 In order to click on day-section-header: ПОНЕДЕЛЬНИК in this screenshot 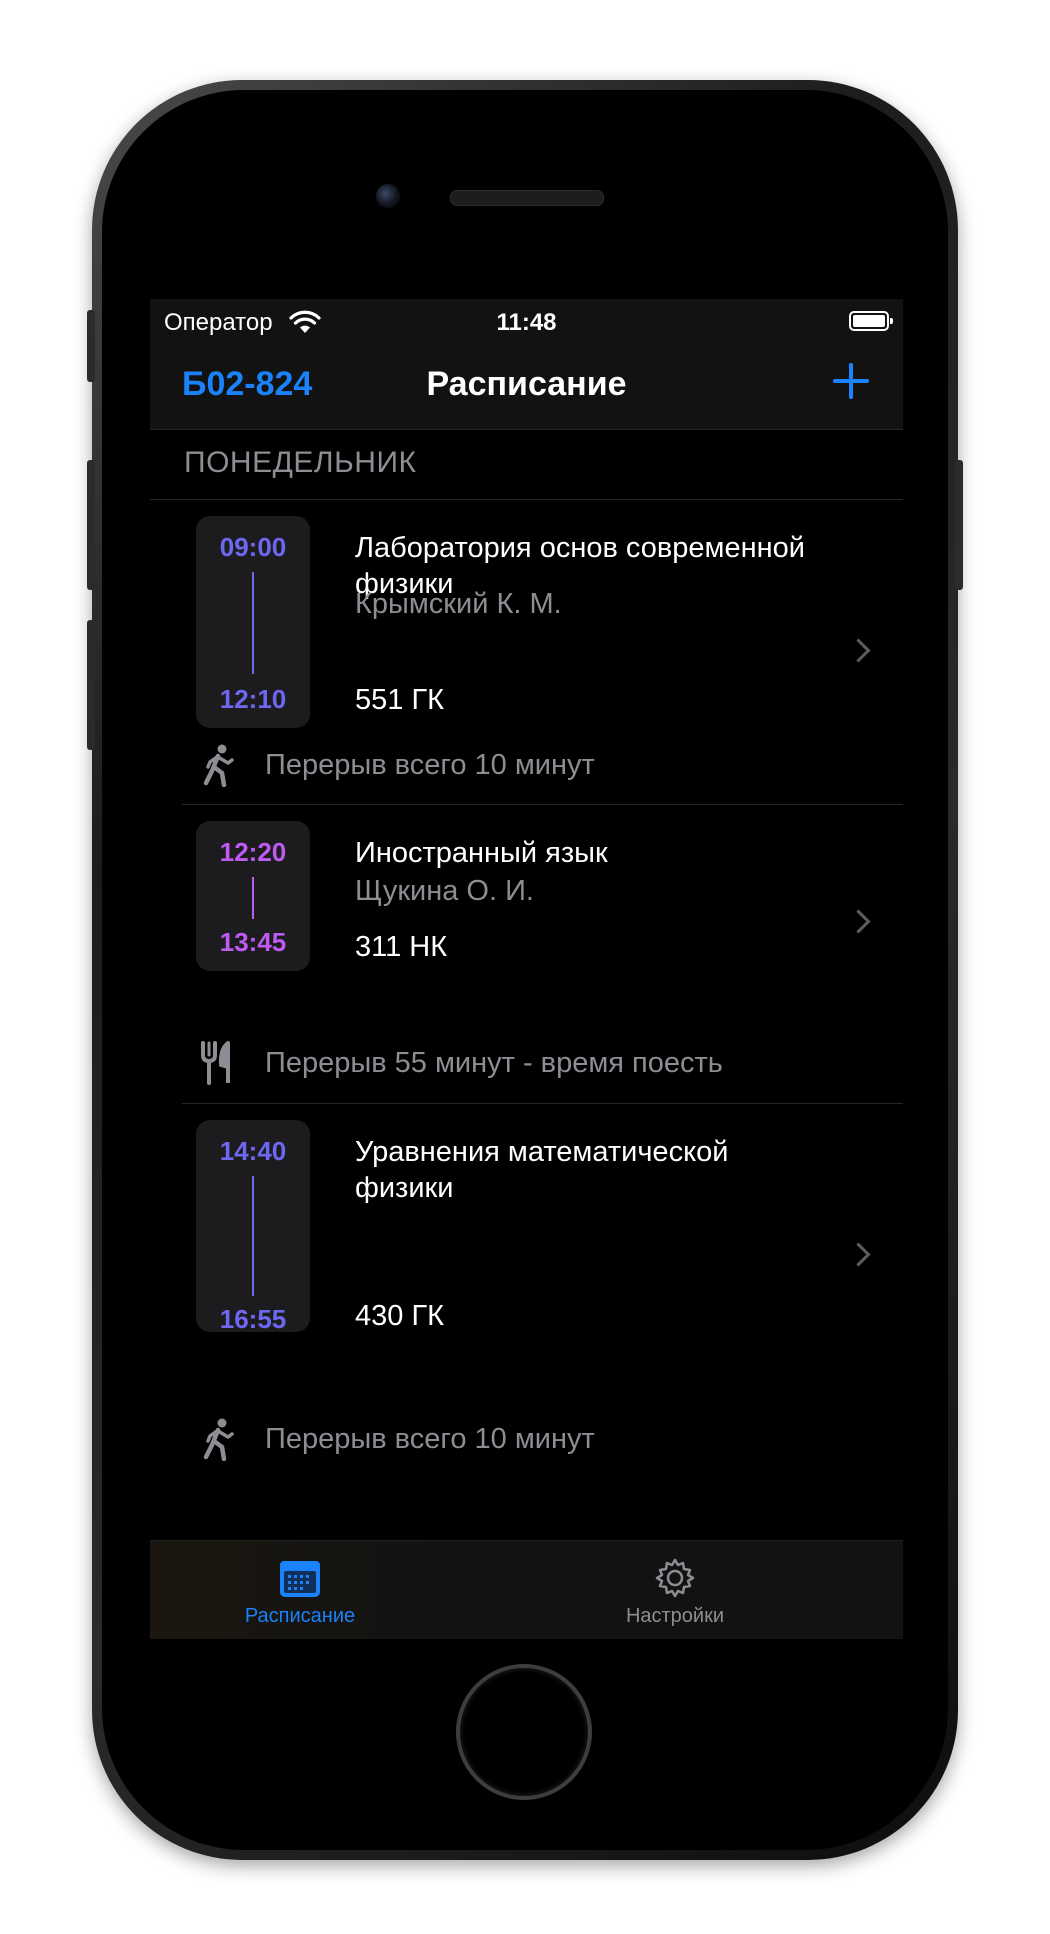, I will do `click(526, 465)`.